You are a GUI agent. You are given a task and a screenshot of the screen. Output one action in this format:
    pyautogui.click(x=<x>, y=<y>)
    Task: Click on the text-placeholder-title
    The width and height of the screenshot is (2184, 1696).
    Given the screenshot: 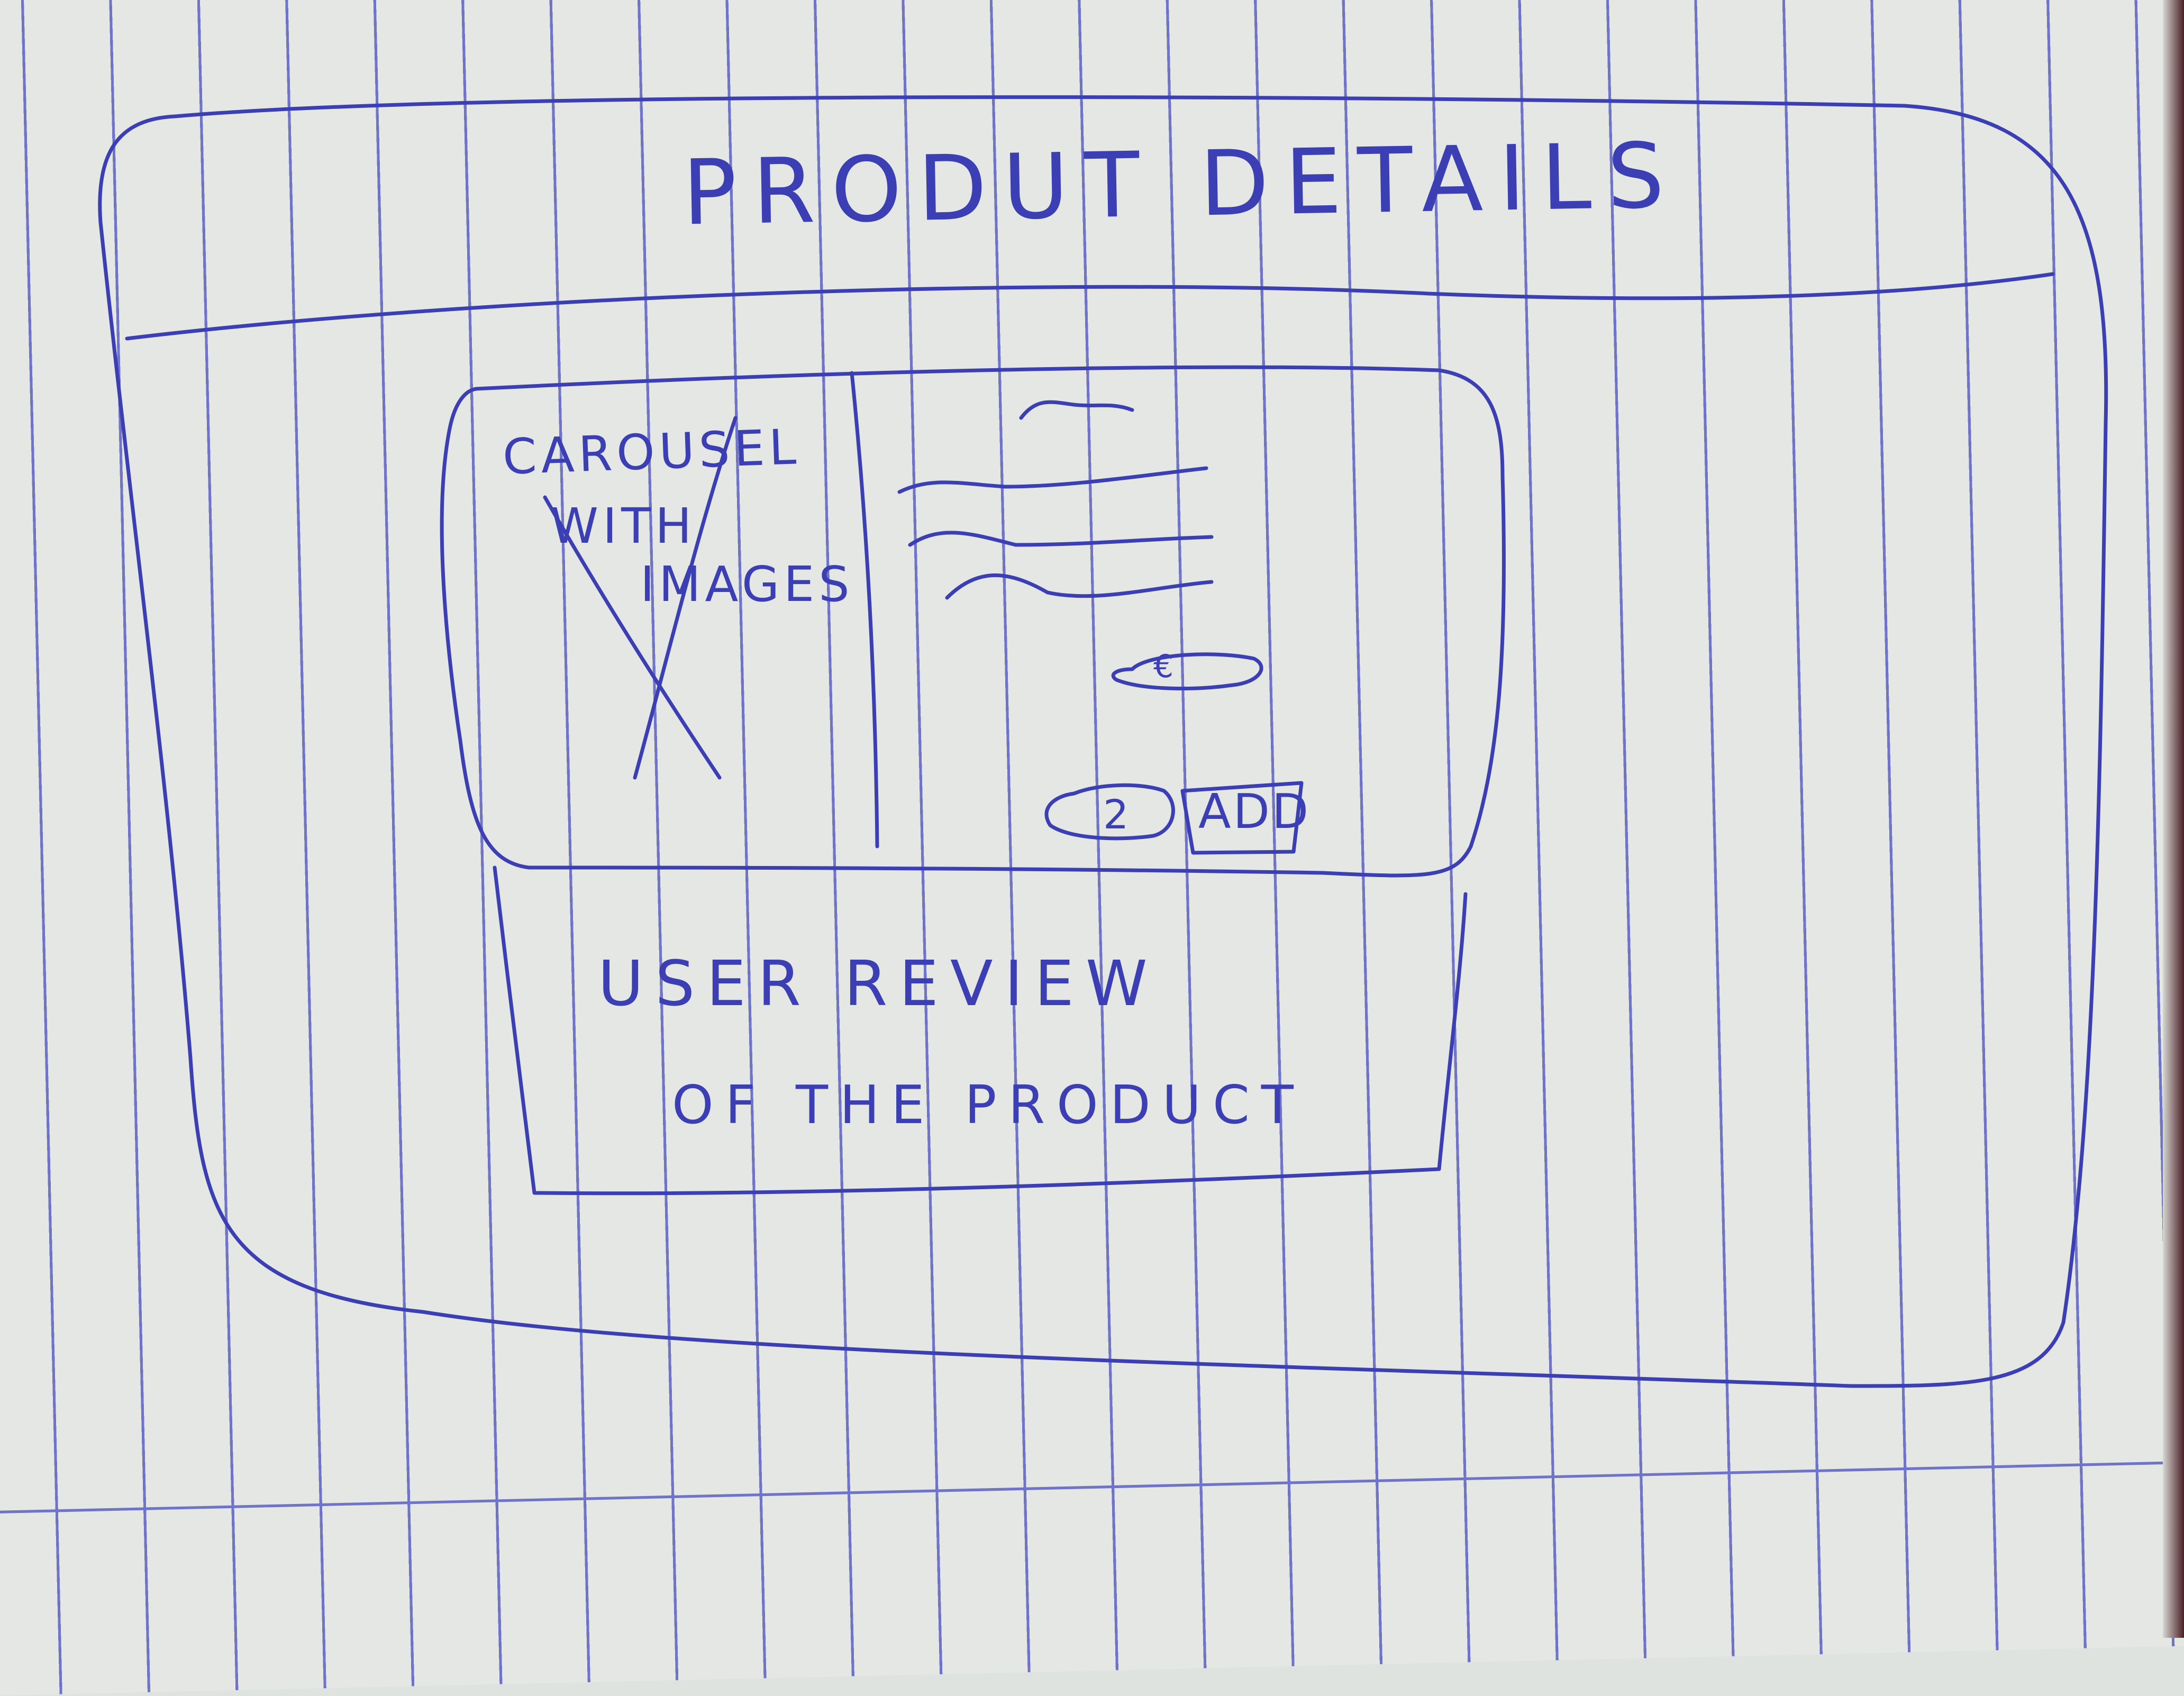 What is the action you would take?
    pyautogui.click(x=1076, y=410)
    